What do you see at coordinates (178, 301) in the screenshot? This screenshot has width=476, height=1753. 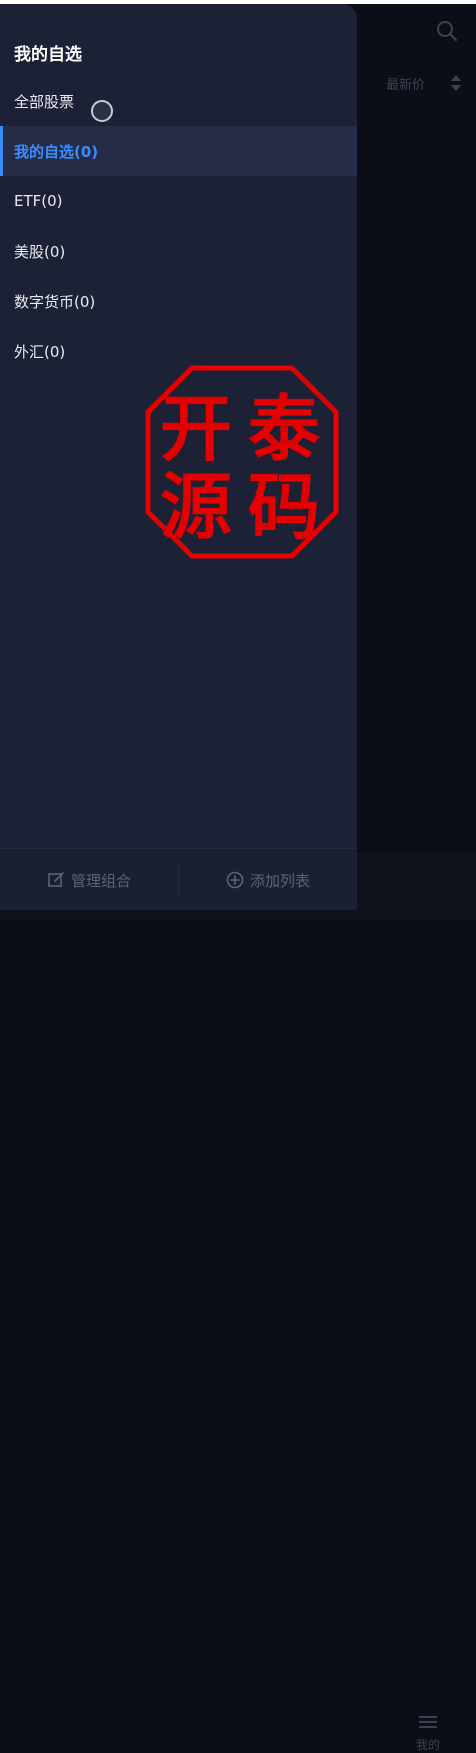 I see `menu-item-crypto: 数字货币(0)` at bounding box center [178, 301].